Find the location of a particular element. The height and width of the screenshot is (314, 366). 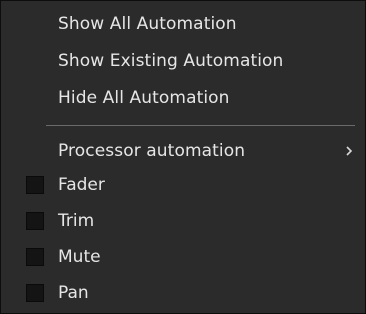

show-all-automation-item: Show All Automation is located at coordinates (147, 24).